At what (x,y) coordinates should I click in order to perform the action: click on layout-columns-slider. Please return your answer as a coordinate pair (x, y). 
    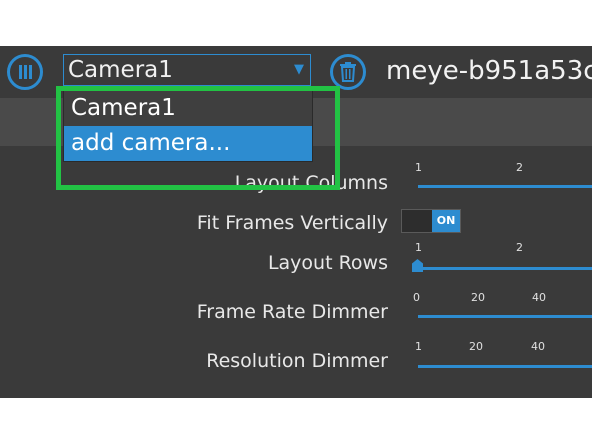
    Looking at the image, I should click on (505, 186).